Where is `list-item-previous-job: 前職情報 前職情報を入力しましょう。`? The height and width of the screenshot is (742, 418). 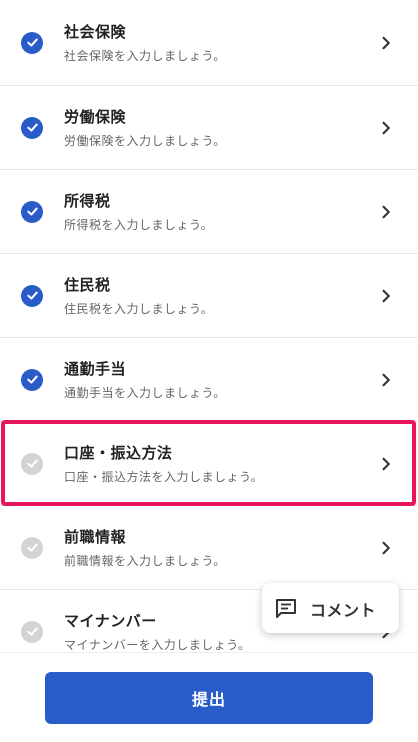 list-item-previous-job: 前職情報 前職情報を入力しましょう。 is located at coordinates (209, 548).